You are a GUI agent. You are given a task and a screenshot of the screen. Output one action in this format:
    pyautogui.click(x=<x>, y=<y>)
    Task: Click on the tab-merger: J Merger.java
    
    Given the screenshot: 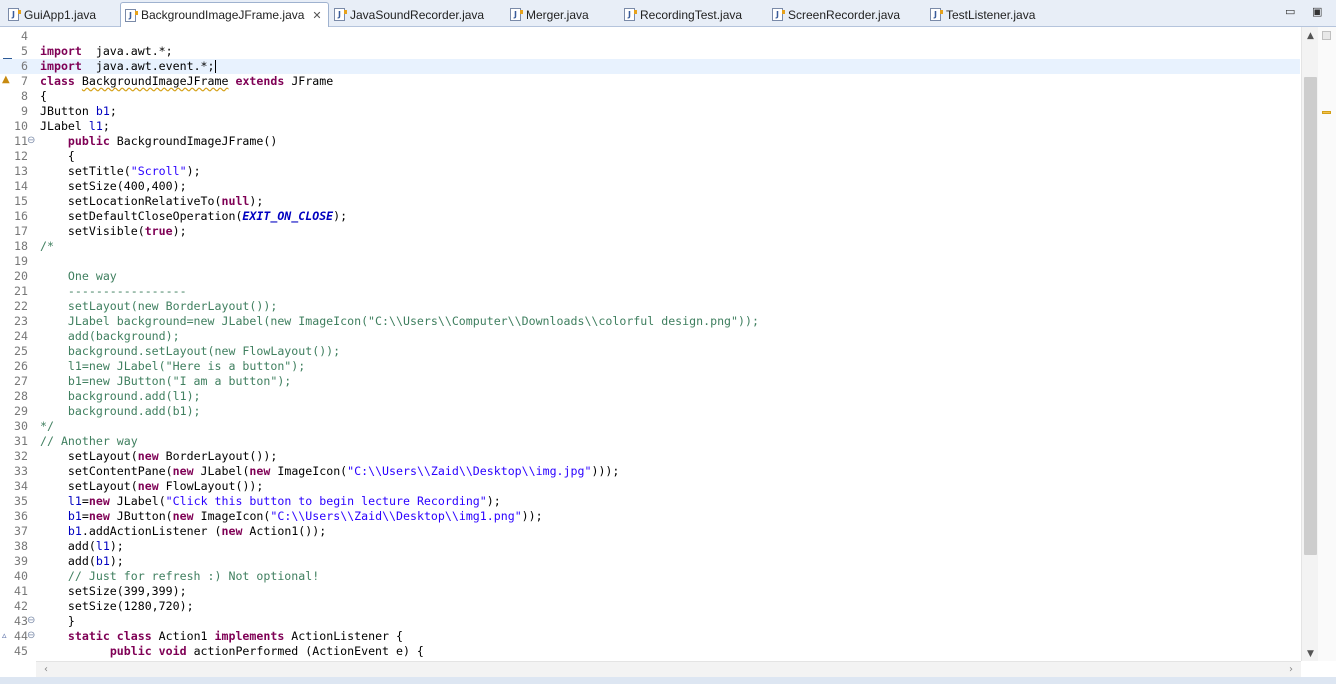 What is the action you would take?
    pyautogui.click(x=550, y=14)
    